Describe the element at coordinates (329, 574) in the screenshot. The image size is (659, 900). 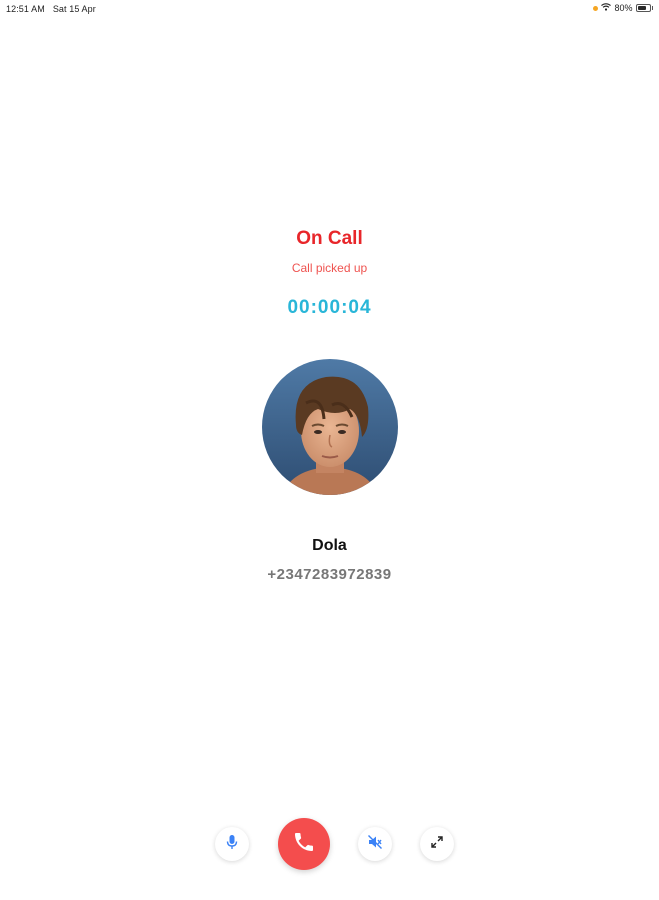
I see `contact-number: +2347283972839` at that location.